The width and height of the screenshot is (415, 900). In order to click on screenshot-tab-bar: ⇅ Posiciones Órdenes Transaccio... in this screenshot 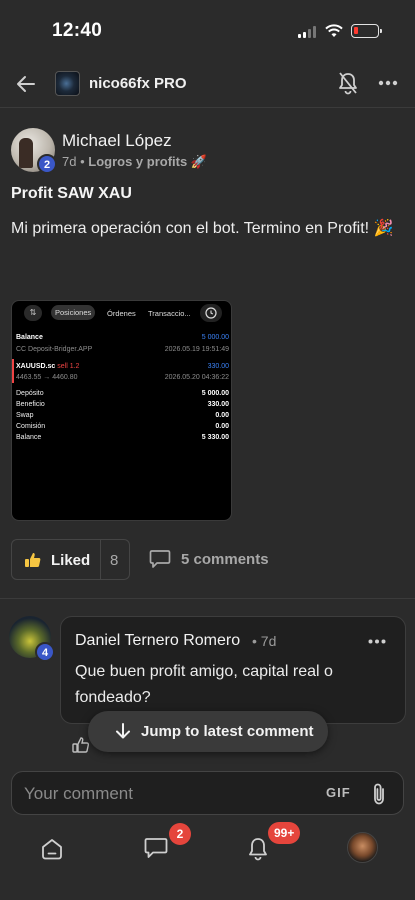, I will do `click(121, 313)`.